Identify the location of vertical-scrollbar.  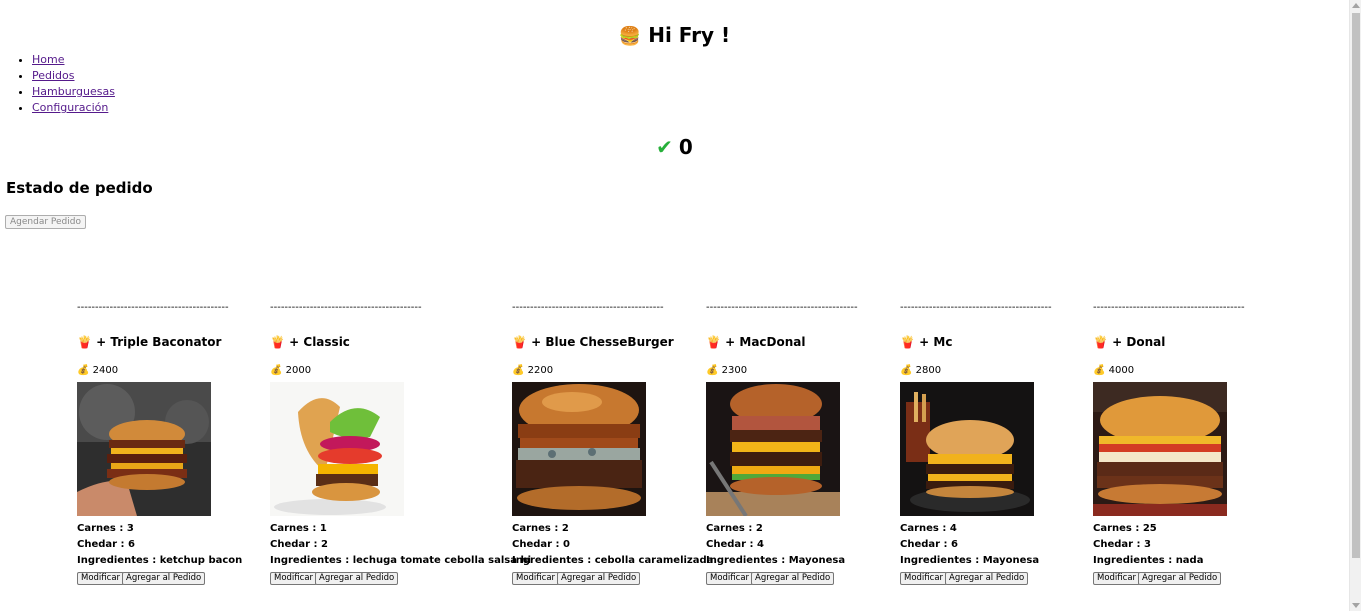
(1355, 305).